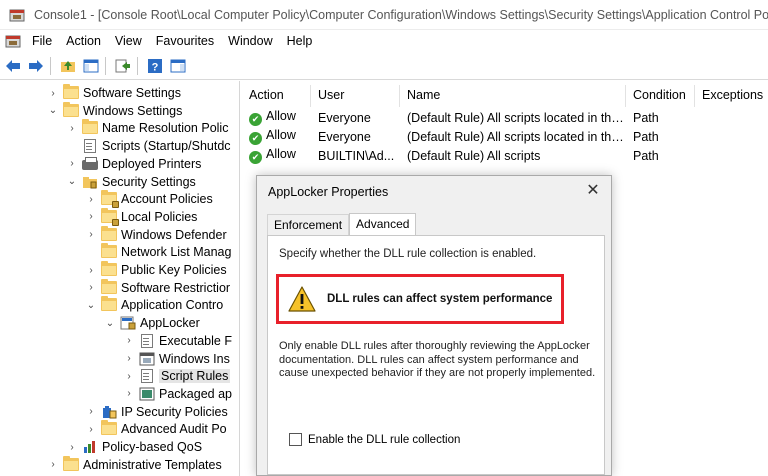 The width and height of the screenshot is (768, 476). I want to click on tree-item: › Script Rules, so click(177, 376).